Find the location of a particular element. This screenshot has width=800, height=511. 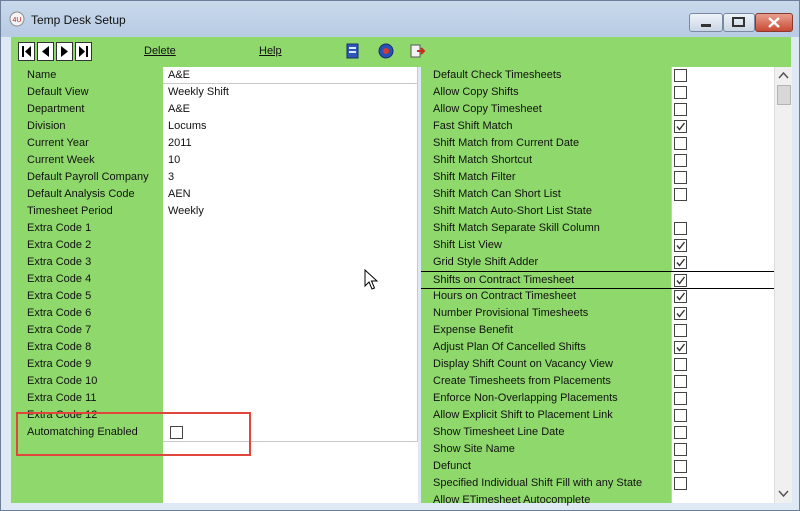

option-row: Grid Style Shift Adder is located at coordinates (597, 262).